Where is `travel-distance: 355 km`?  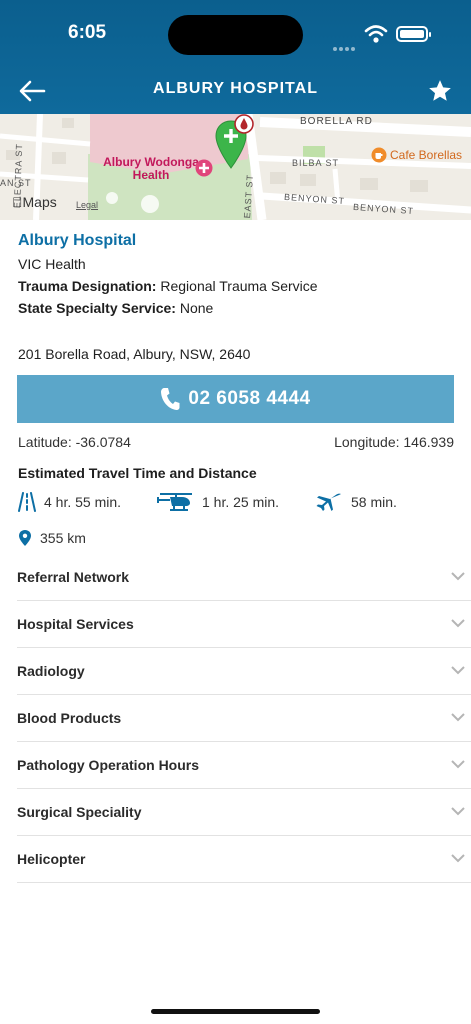
travel-distance: 355 km is located at coordinates (52, 538).